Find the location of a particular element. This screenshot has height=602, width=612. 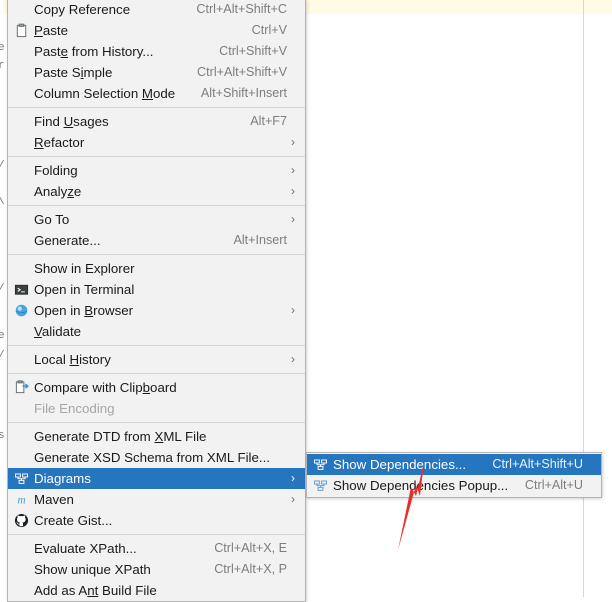

menu-item-diagrams: Diagrams › is located at coordinates (156, 478).